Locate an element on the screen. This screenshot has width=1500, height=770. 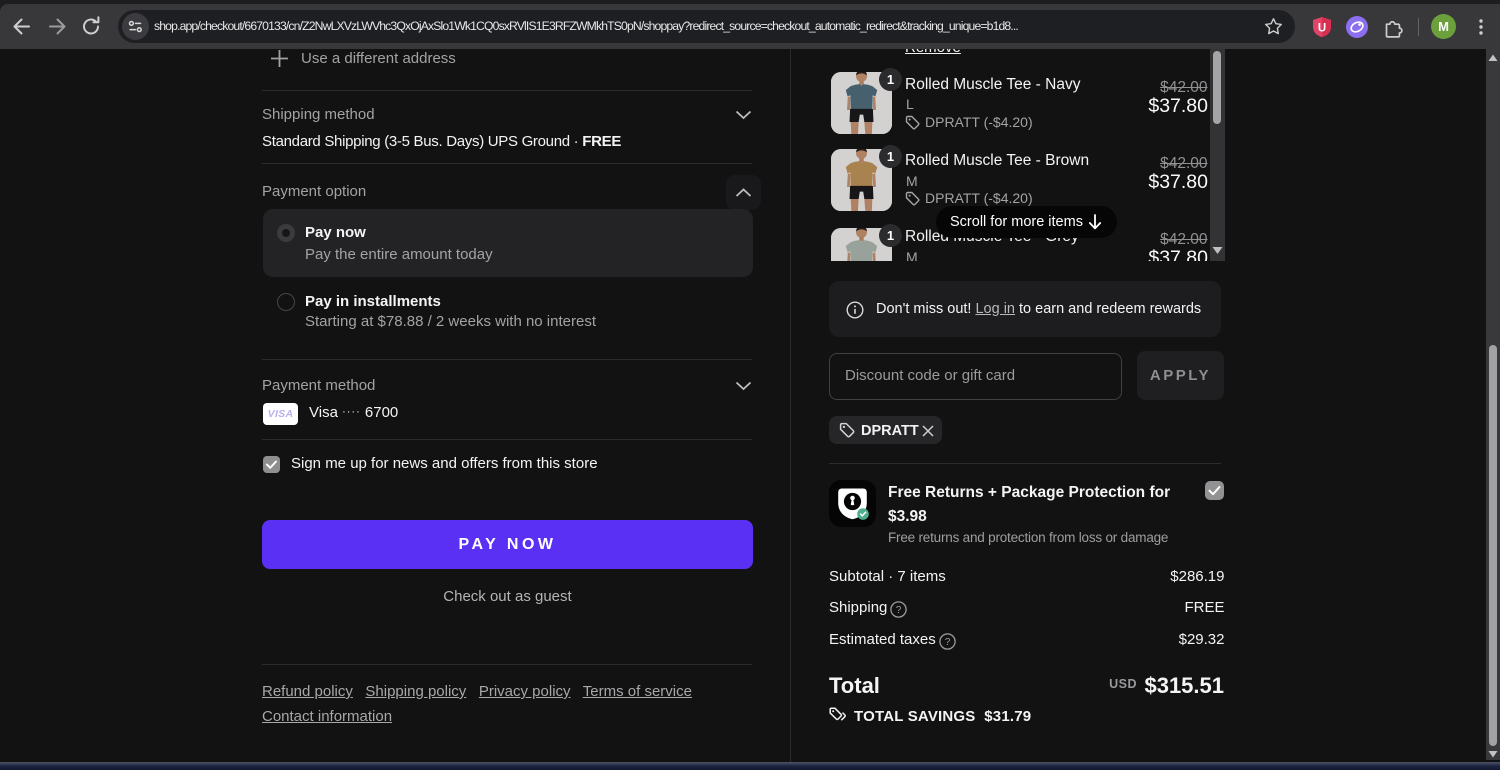
svg-text: U is located at coordinates (1322, 29).